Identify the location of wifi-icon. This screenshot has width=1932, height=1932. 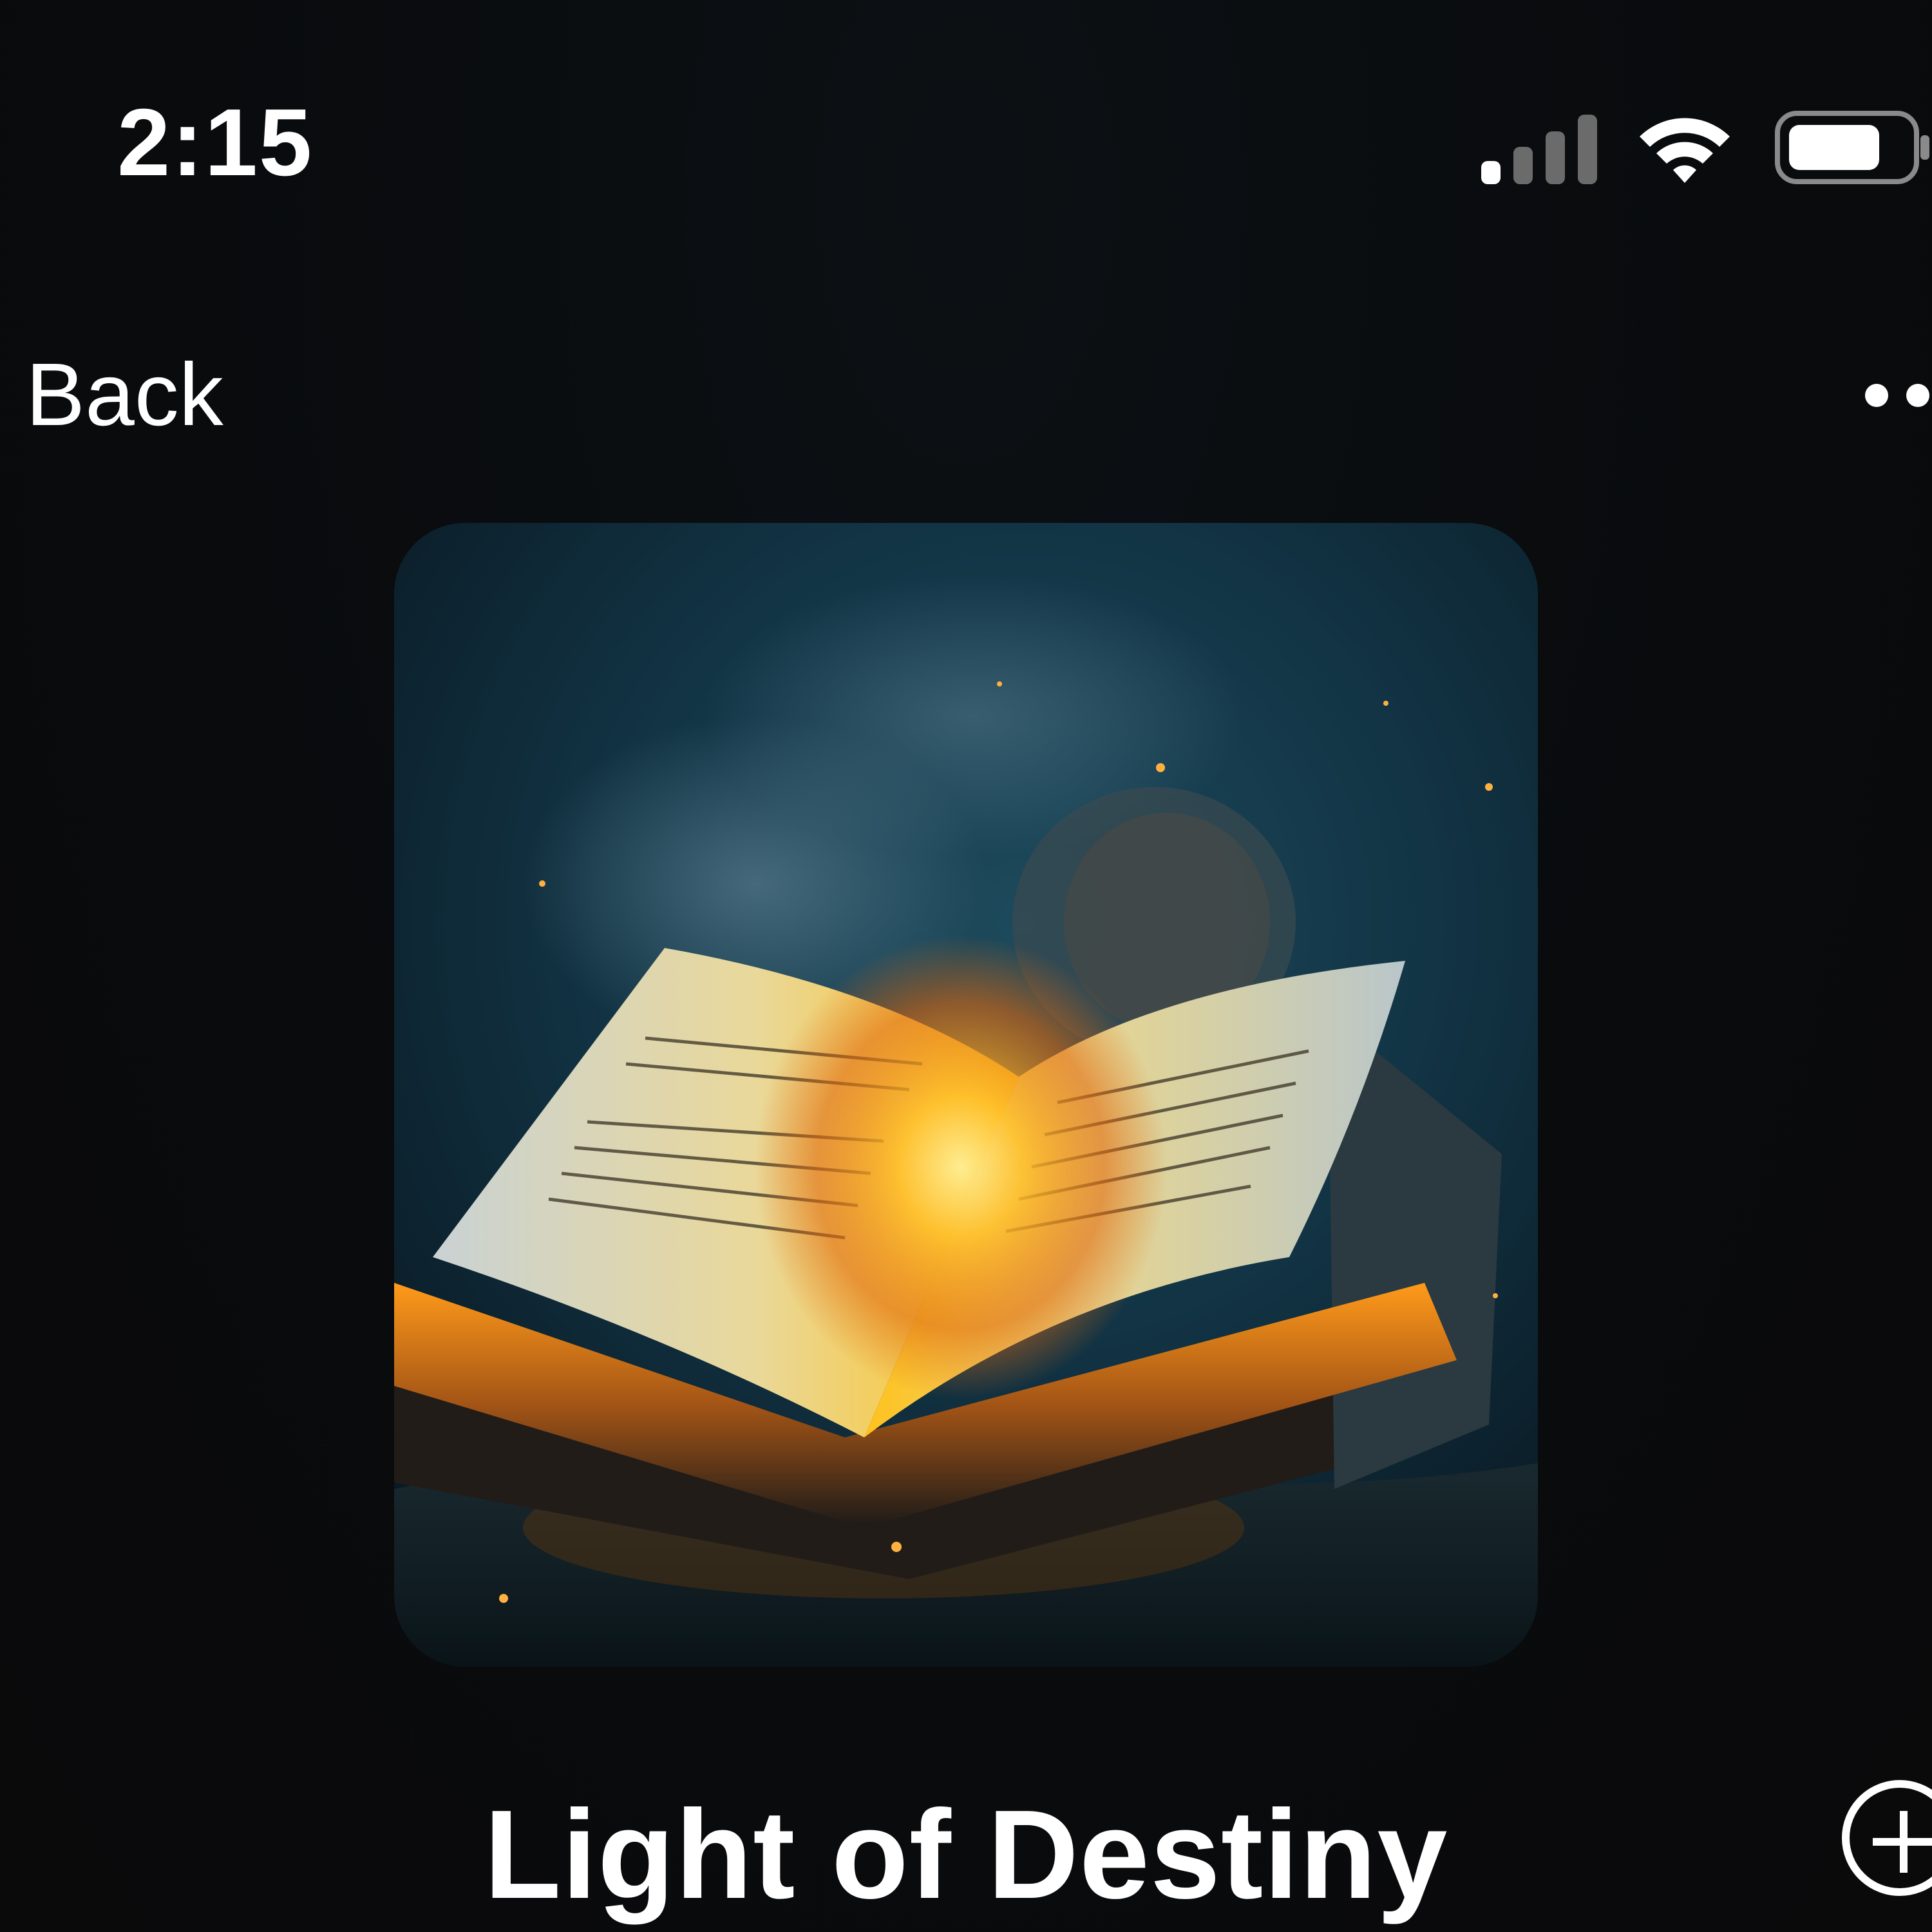
(1685, 151).